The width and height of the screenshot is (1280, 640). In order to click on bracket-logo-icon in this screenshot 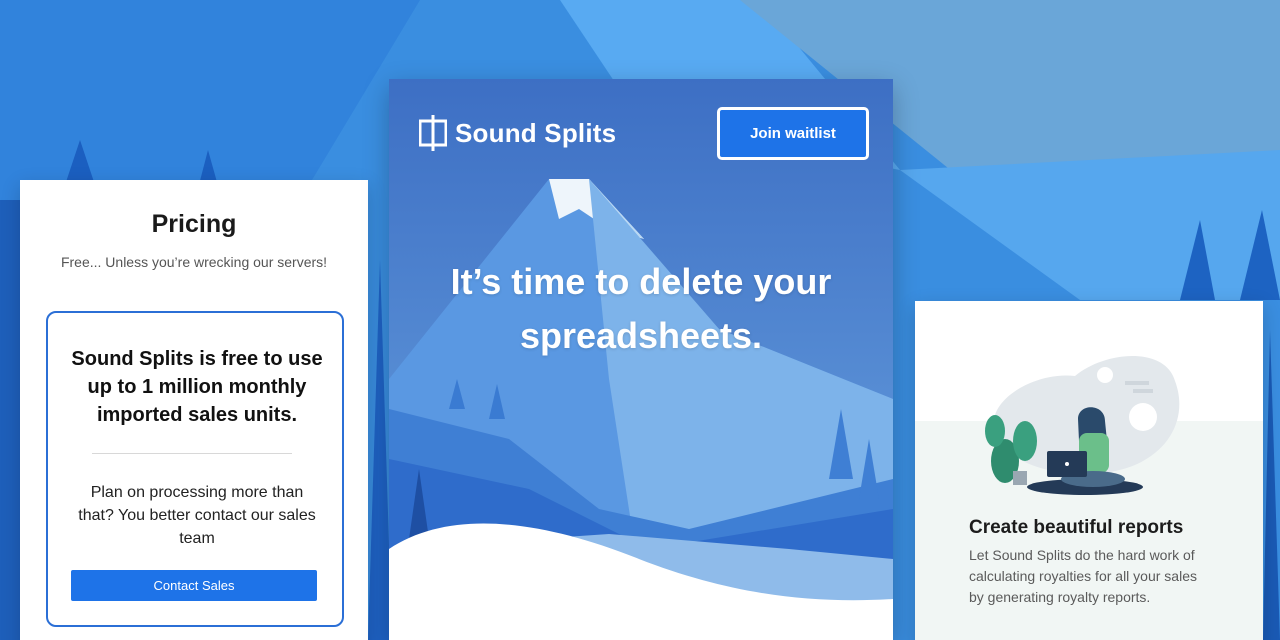, I will do `click(433, 133)`.